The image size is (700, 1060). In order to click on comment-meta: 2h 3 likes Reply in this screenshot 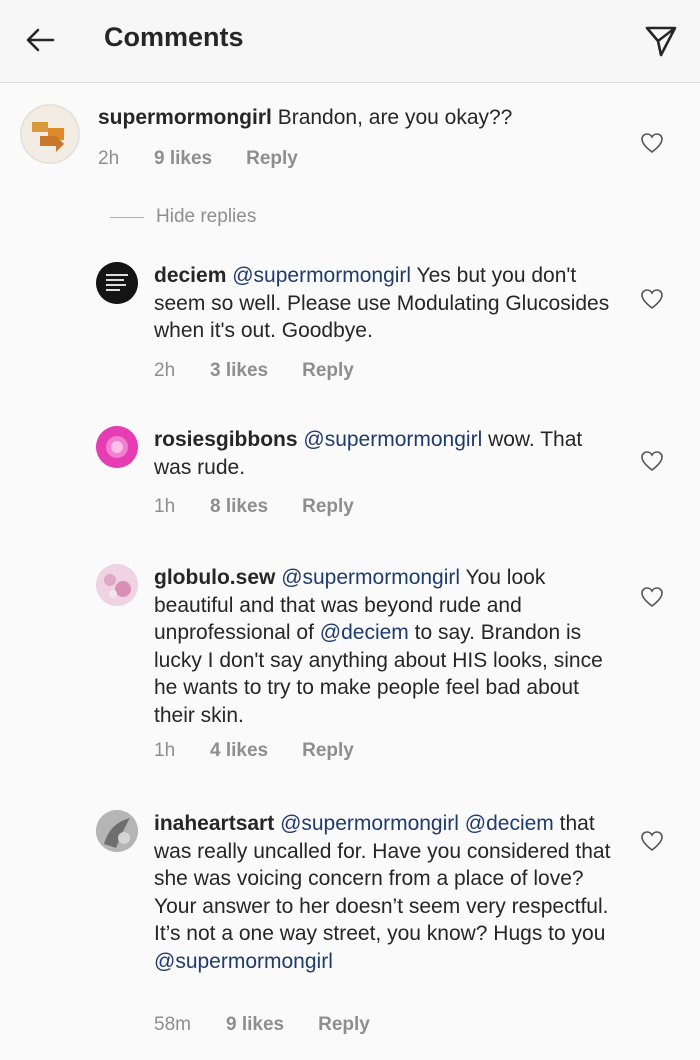, I will do `click(254, 371)`.